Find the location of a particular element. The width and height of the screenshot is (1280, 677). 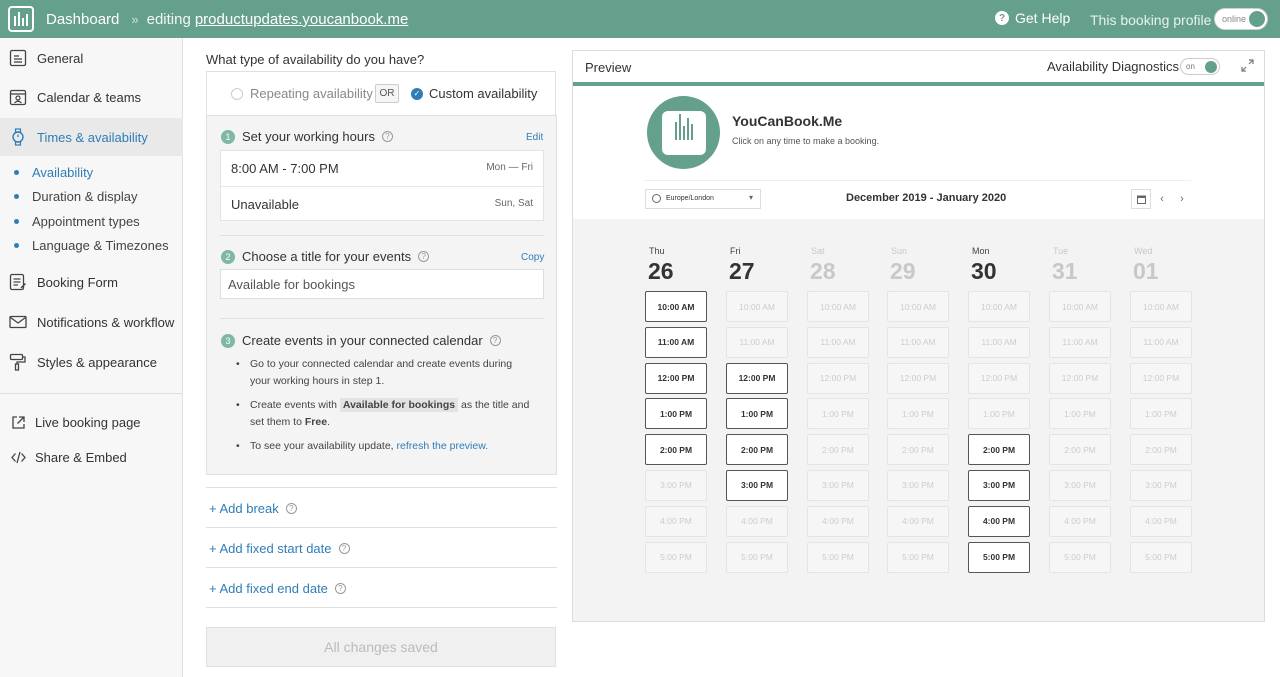

get-help-button: ? Get Help is located at coordinates (1032, 18).